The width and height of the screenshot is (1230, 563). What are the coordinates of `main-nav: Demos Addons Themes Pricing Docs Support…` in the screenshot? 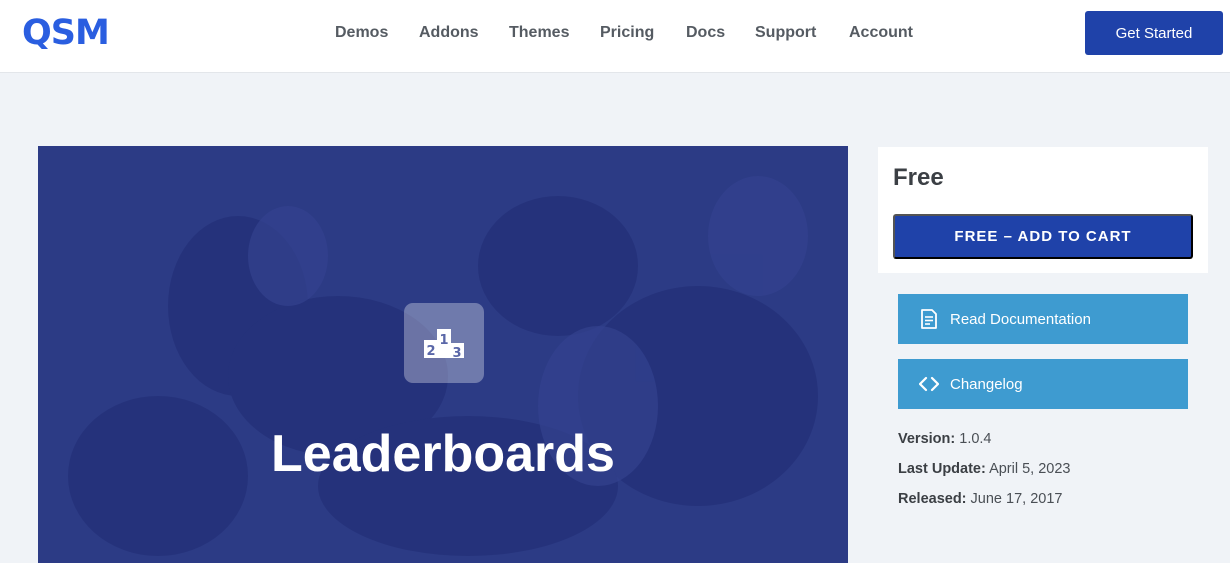 It's located at (615, 36).